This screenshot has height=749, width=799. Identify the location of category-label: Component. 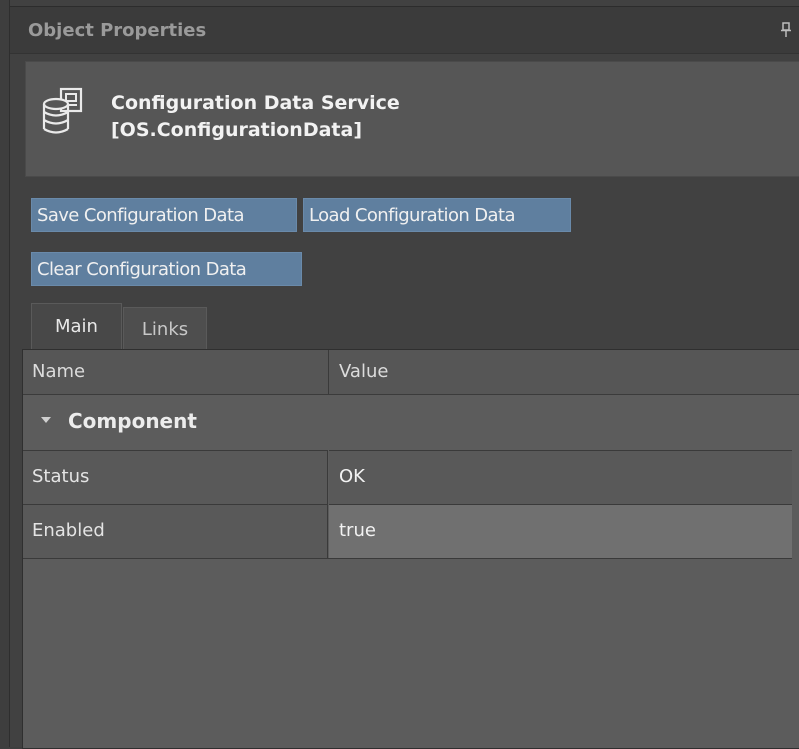
(132, 421).